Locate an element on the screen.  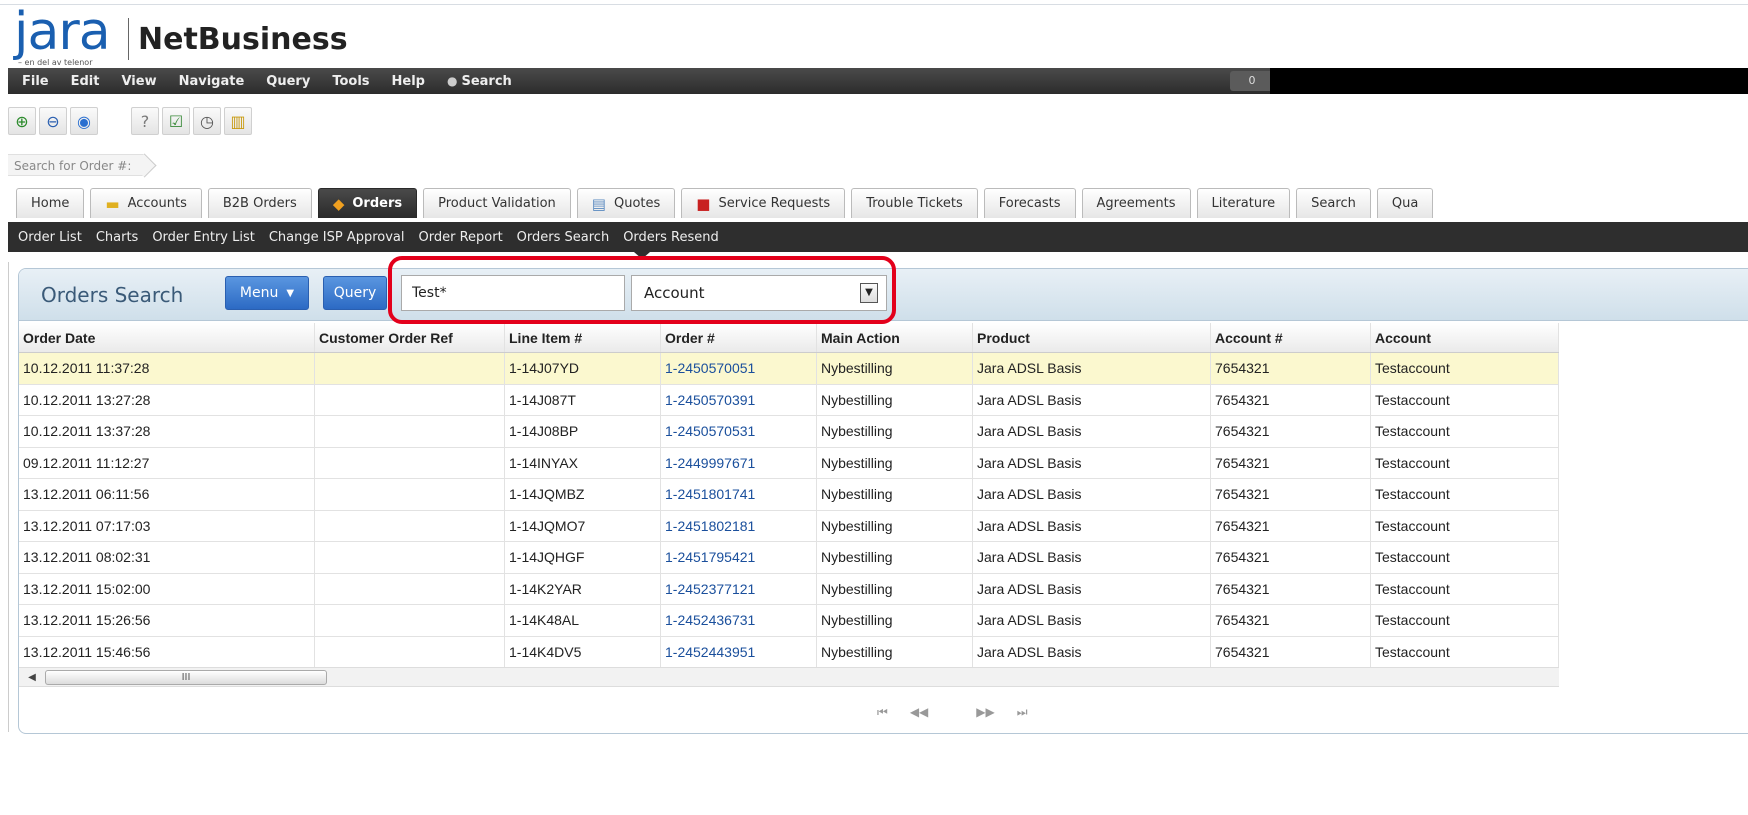
column-header: Account is located at coordinates (1465, 337).